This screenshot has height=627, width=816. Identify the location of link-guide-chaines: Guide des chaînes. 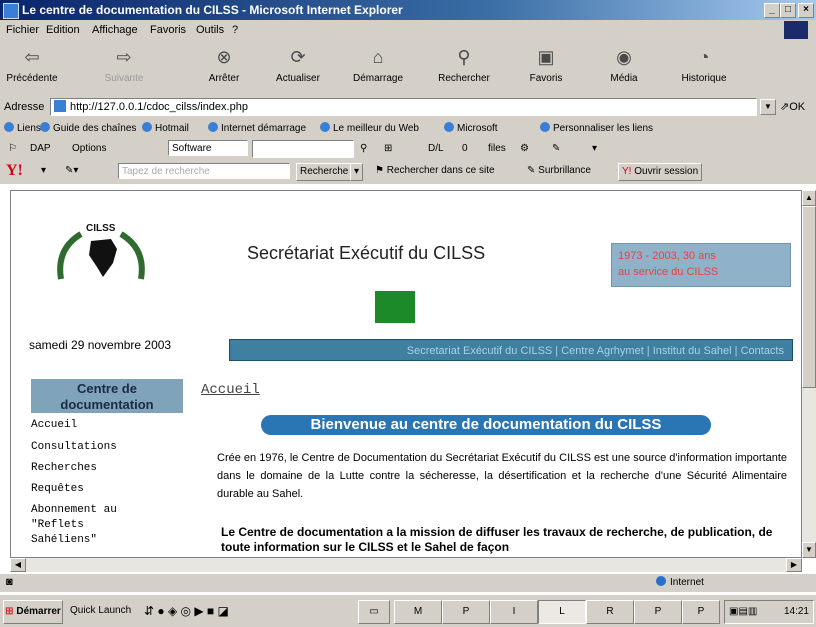
(88, 128).